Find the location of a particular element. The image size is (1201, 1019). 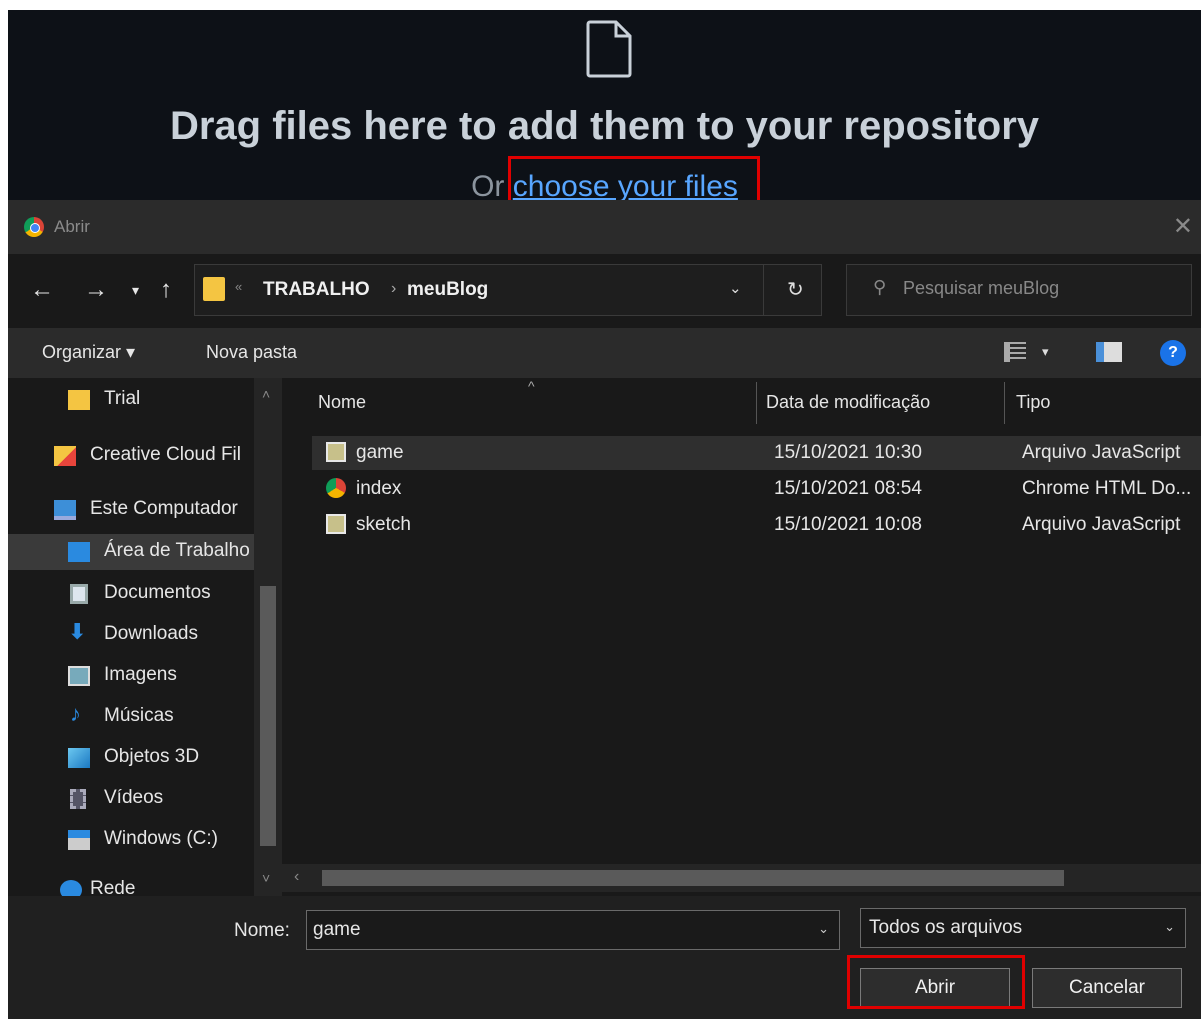

help-icon: ? is located at coordinates (1173, 353).